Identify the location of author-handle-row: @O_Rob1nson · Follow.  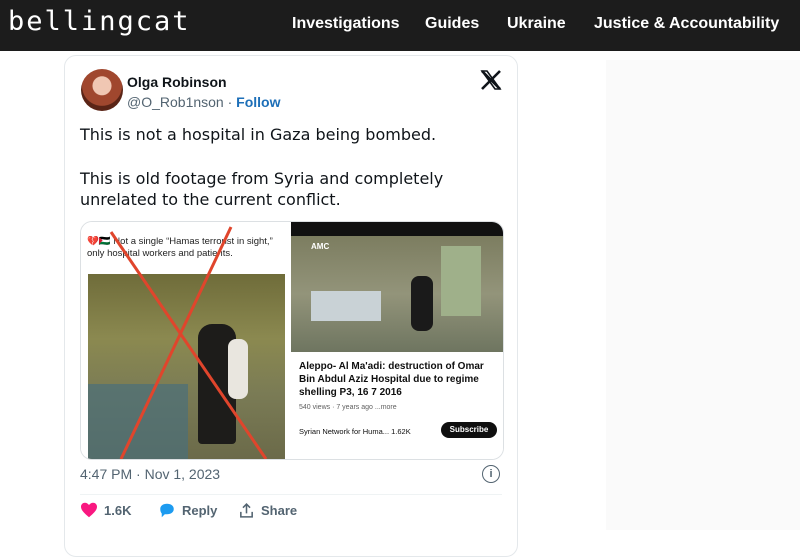
(204, 102).